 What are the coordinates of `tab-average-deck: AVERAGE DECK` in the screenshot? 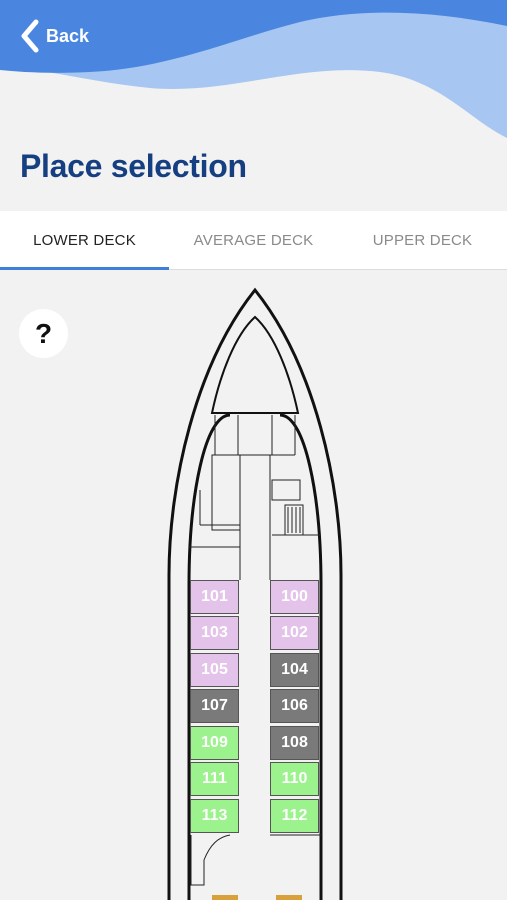 It's located at (253, 240).